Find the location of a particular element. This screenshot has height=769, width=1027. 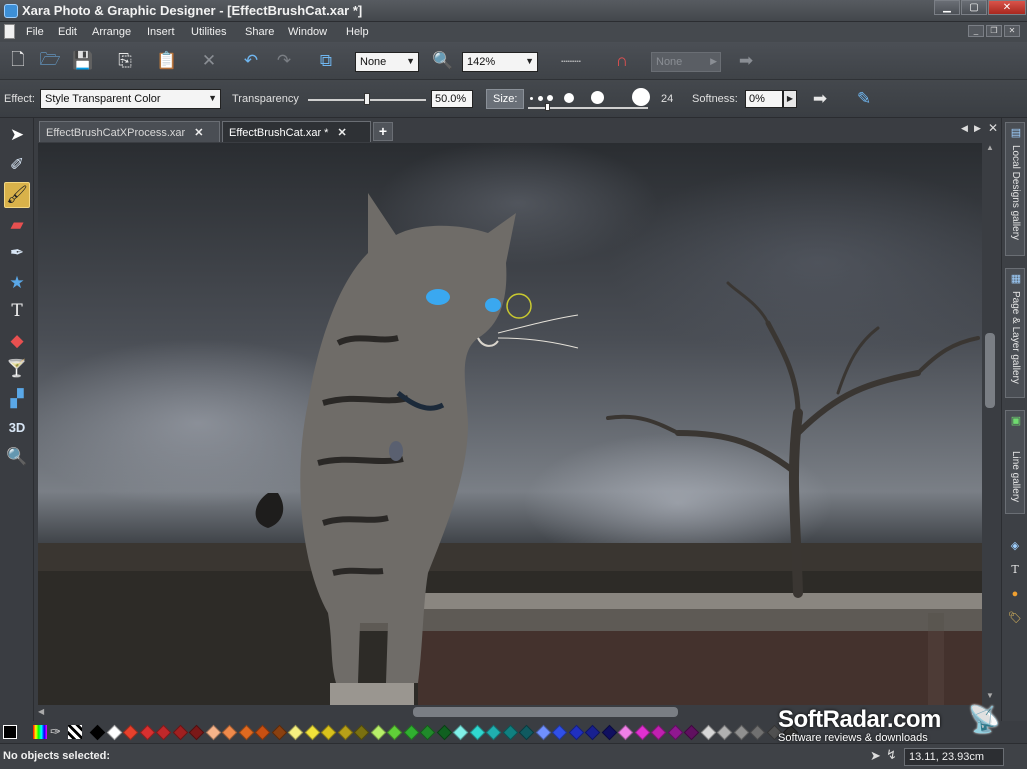

menu-share: Share is located at coordinates (259, 32).